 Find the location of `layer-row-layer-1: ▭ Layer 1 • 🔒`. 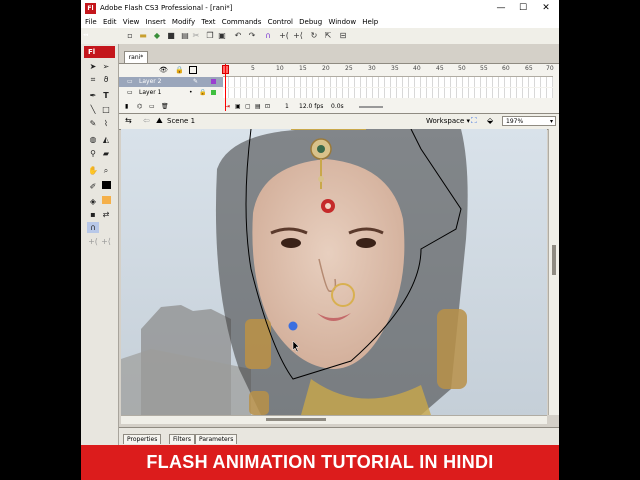

layer-row-layer-1: ▭ Layer 1 • 🔒 is located at coordinates (171, 93).